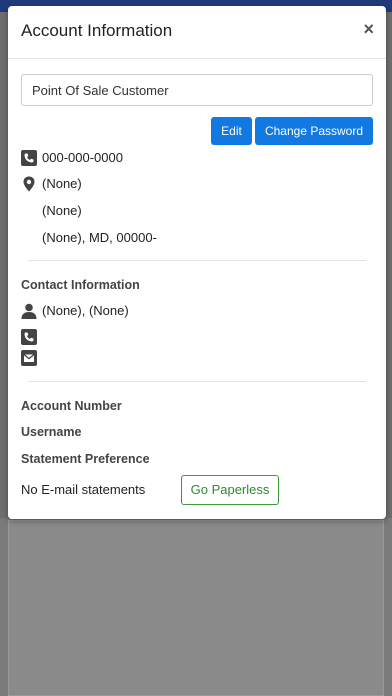 The width and height of the screenshot is (392, 696). What do you see at coordinates (368, 29) in the screenshot?
I see `close-button: ×` at bounding box center [368, 29].